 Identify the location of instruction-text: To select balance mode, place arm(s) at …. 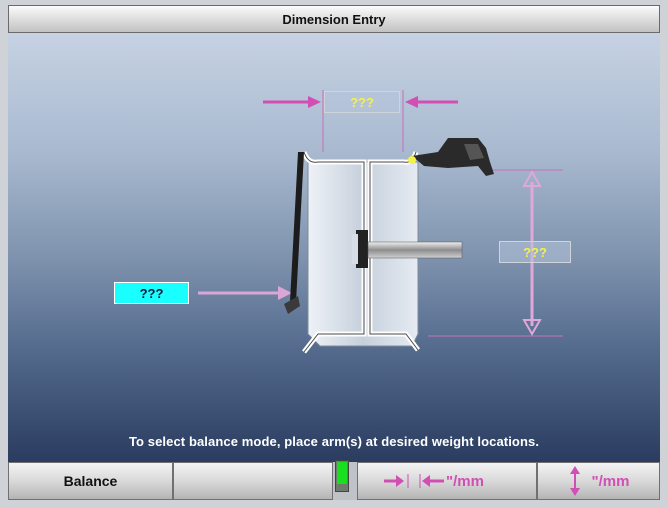
(334, 441).